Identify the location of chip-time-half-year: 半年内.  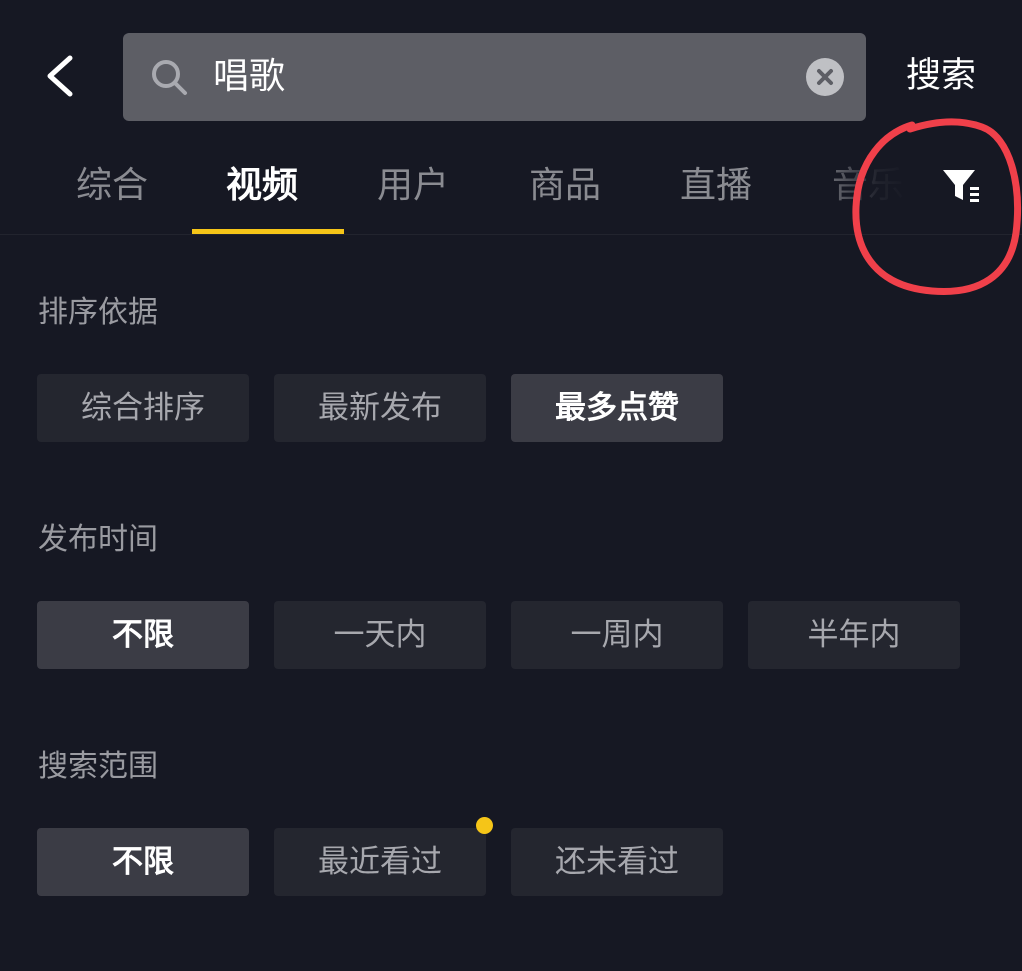
(854, 635).